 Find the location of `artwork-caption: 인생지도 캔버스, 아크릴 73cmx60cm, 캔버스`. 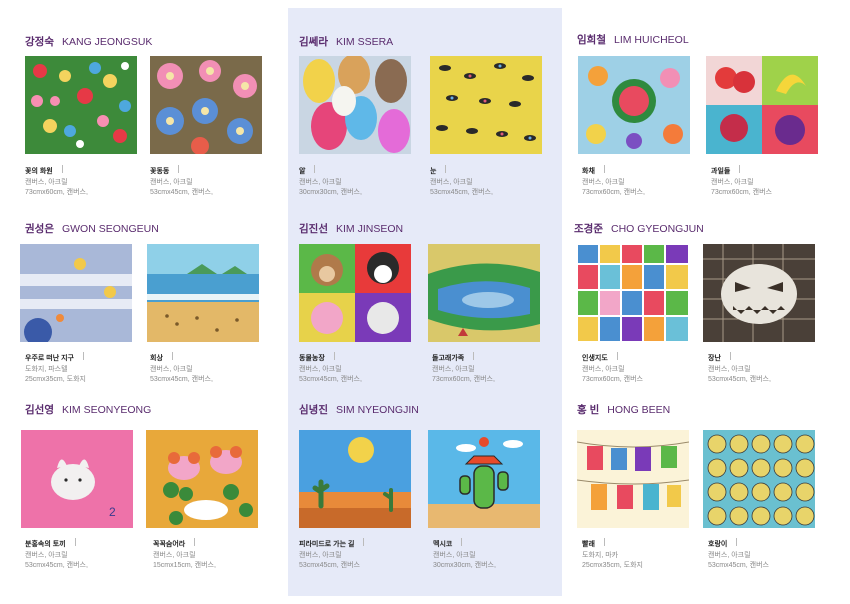

artwork-caption: 인생지도 캔버스, 아크릴 73cmx60cm, 캔버스 is located at coordinates (641, 366).